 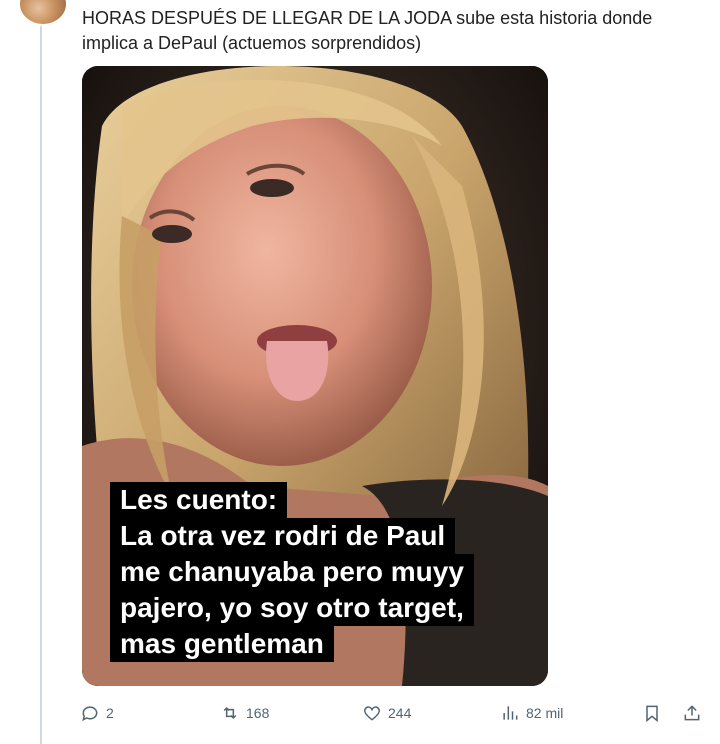 I want to click on views-button: 82 mil, so click(x=531, y=713).